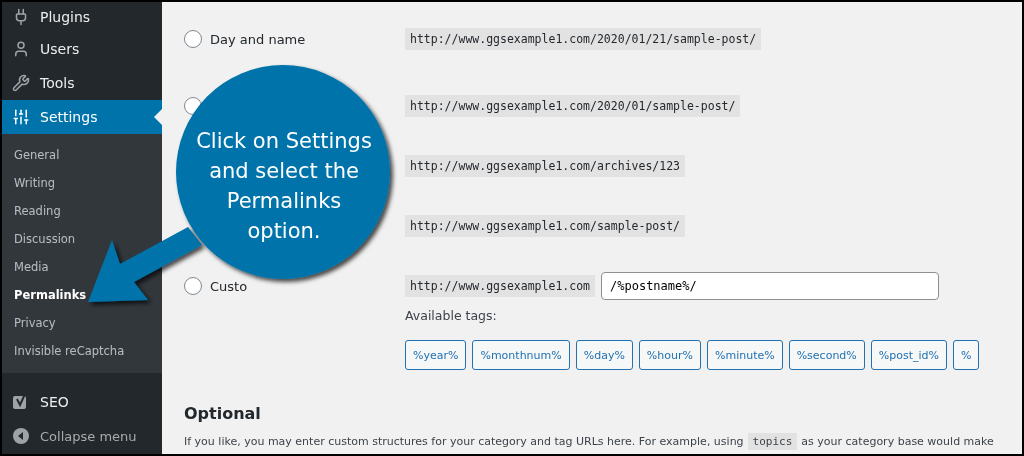 Image resolution: width=1024 pixels, height=456 pixels. I want to click on user-icon, so click(21, 49).